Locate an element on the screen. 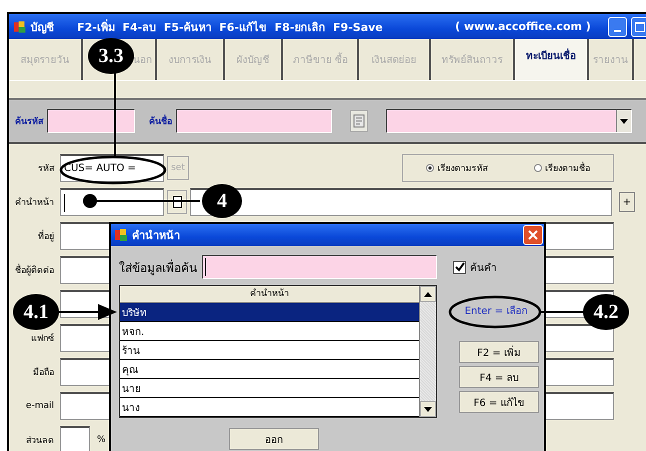 The height and width of the screenshot is (451, 646). website-text: ( www.accoffice.com ) is located at coordinates (523, 26).